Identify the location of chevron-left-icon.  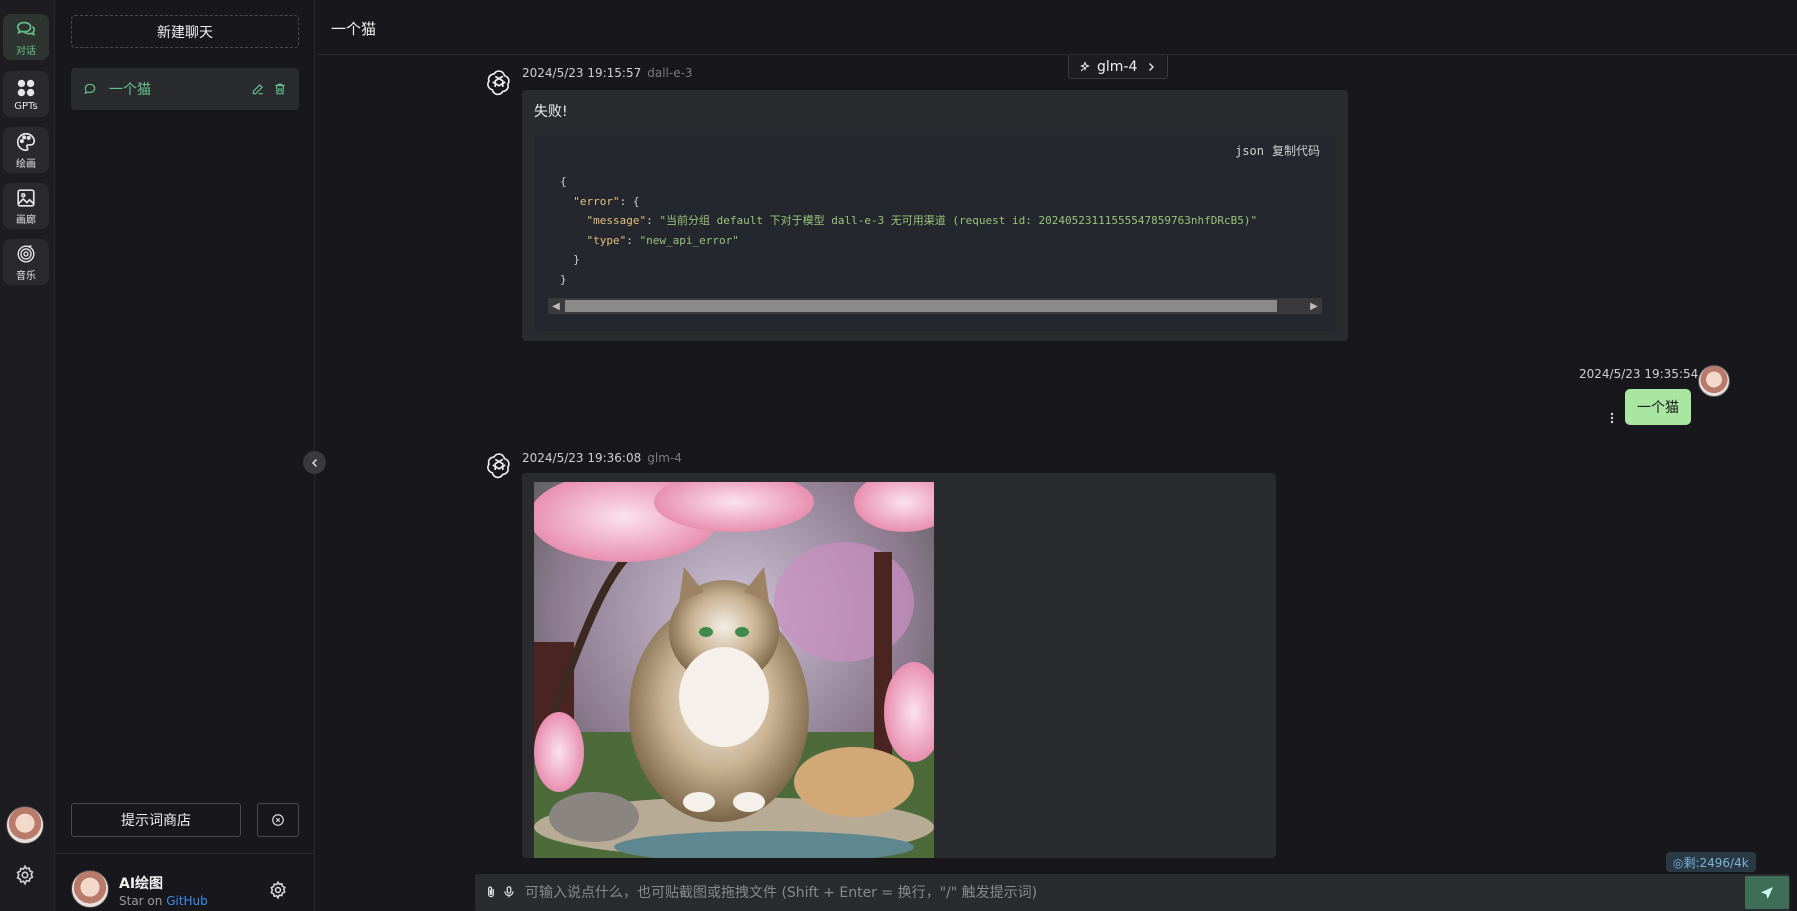
(314, 462).